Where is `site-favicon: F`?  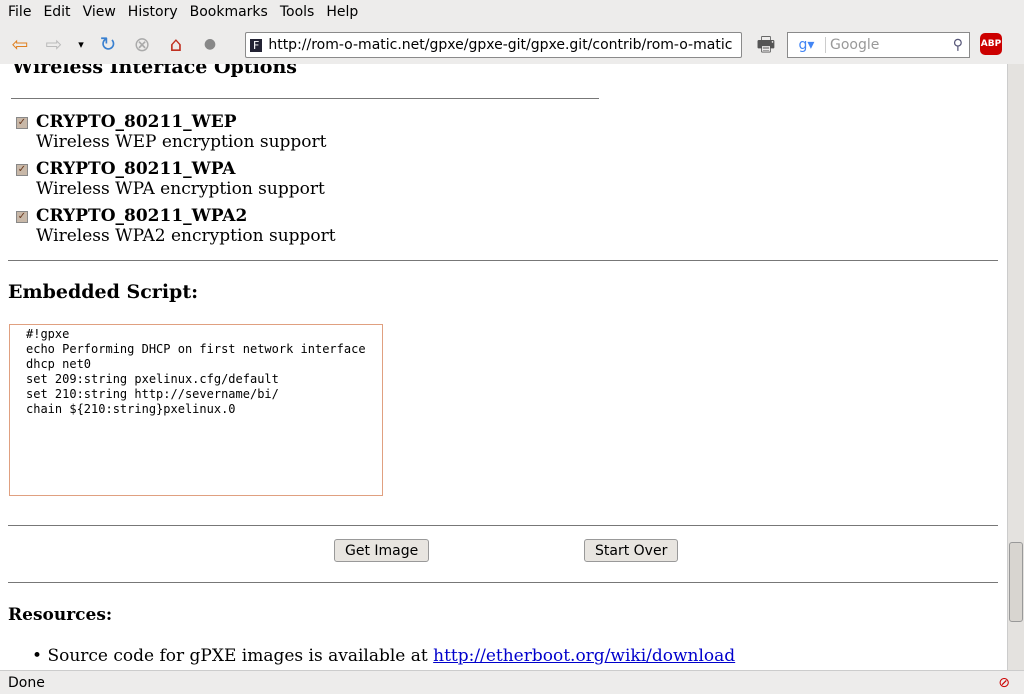 site-favicon: F is located at coordinates (256, 45).